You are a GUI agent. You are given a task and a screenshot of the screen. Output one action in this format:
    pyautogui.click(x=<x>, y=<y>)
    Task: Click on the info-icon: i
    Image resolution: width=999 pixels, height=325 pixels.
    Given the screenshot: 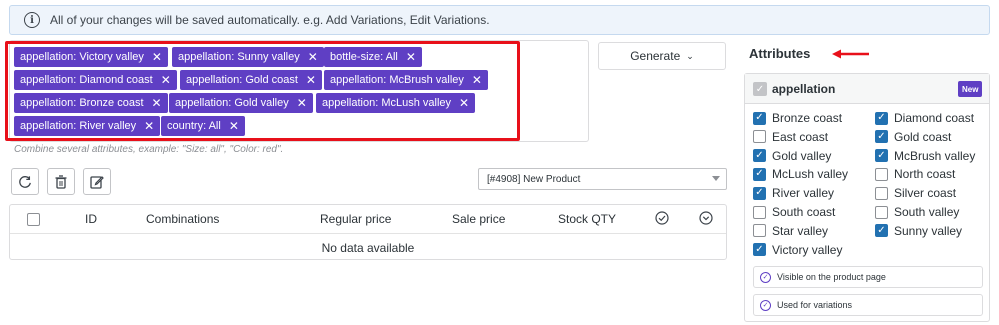 What is the action you would take?
    pyautogui.click(x=32, y=20)
    